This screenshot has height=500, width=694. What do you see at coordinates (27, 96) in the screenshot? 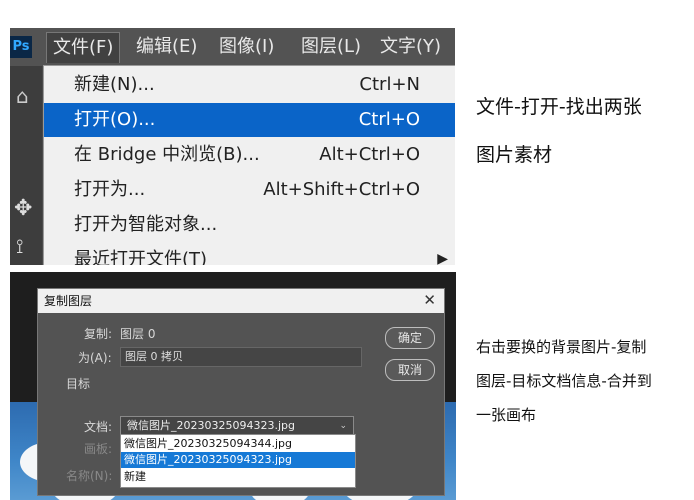
I see `home-icon: ⌂` at bounding box center [27, 96].